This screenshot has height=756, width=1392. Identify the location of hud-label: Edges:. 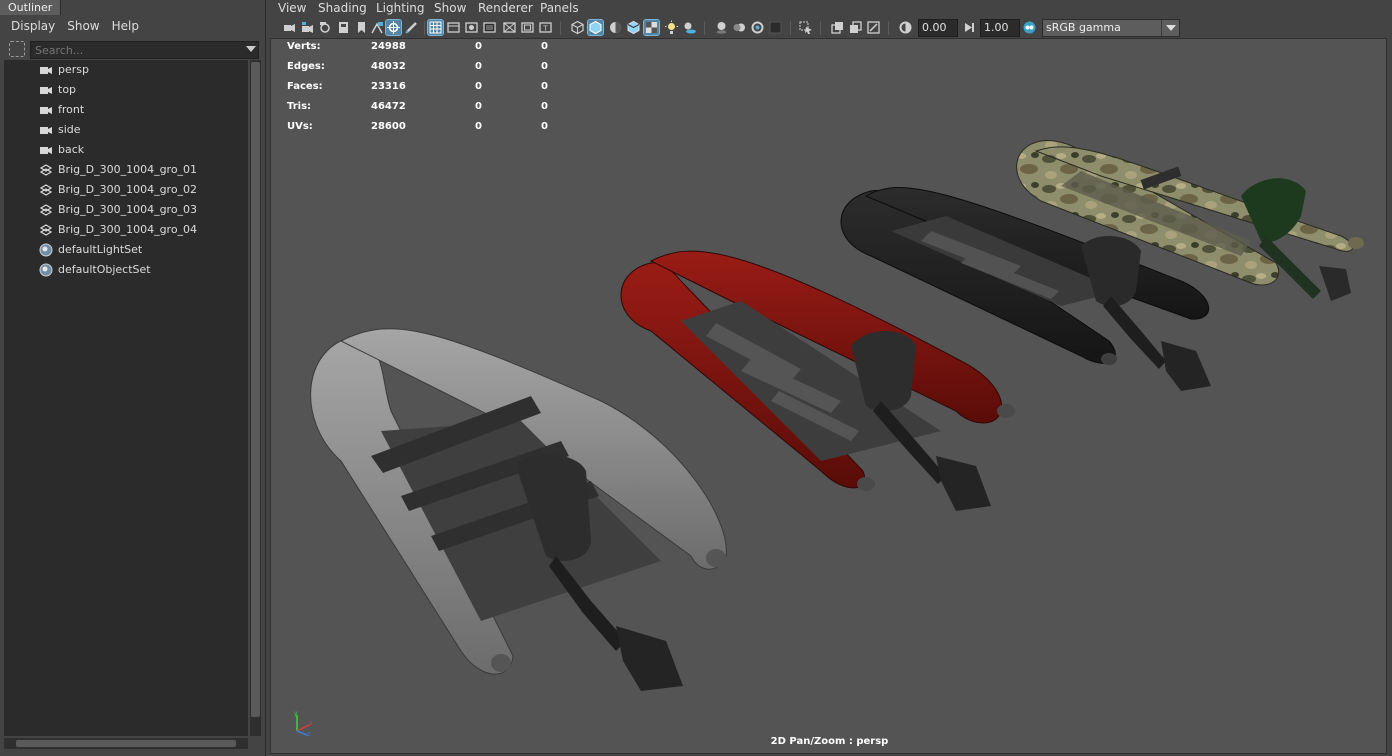
(306, 66).